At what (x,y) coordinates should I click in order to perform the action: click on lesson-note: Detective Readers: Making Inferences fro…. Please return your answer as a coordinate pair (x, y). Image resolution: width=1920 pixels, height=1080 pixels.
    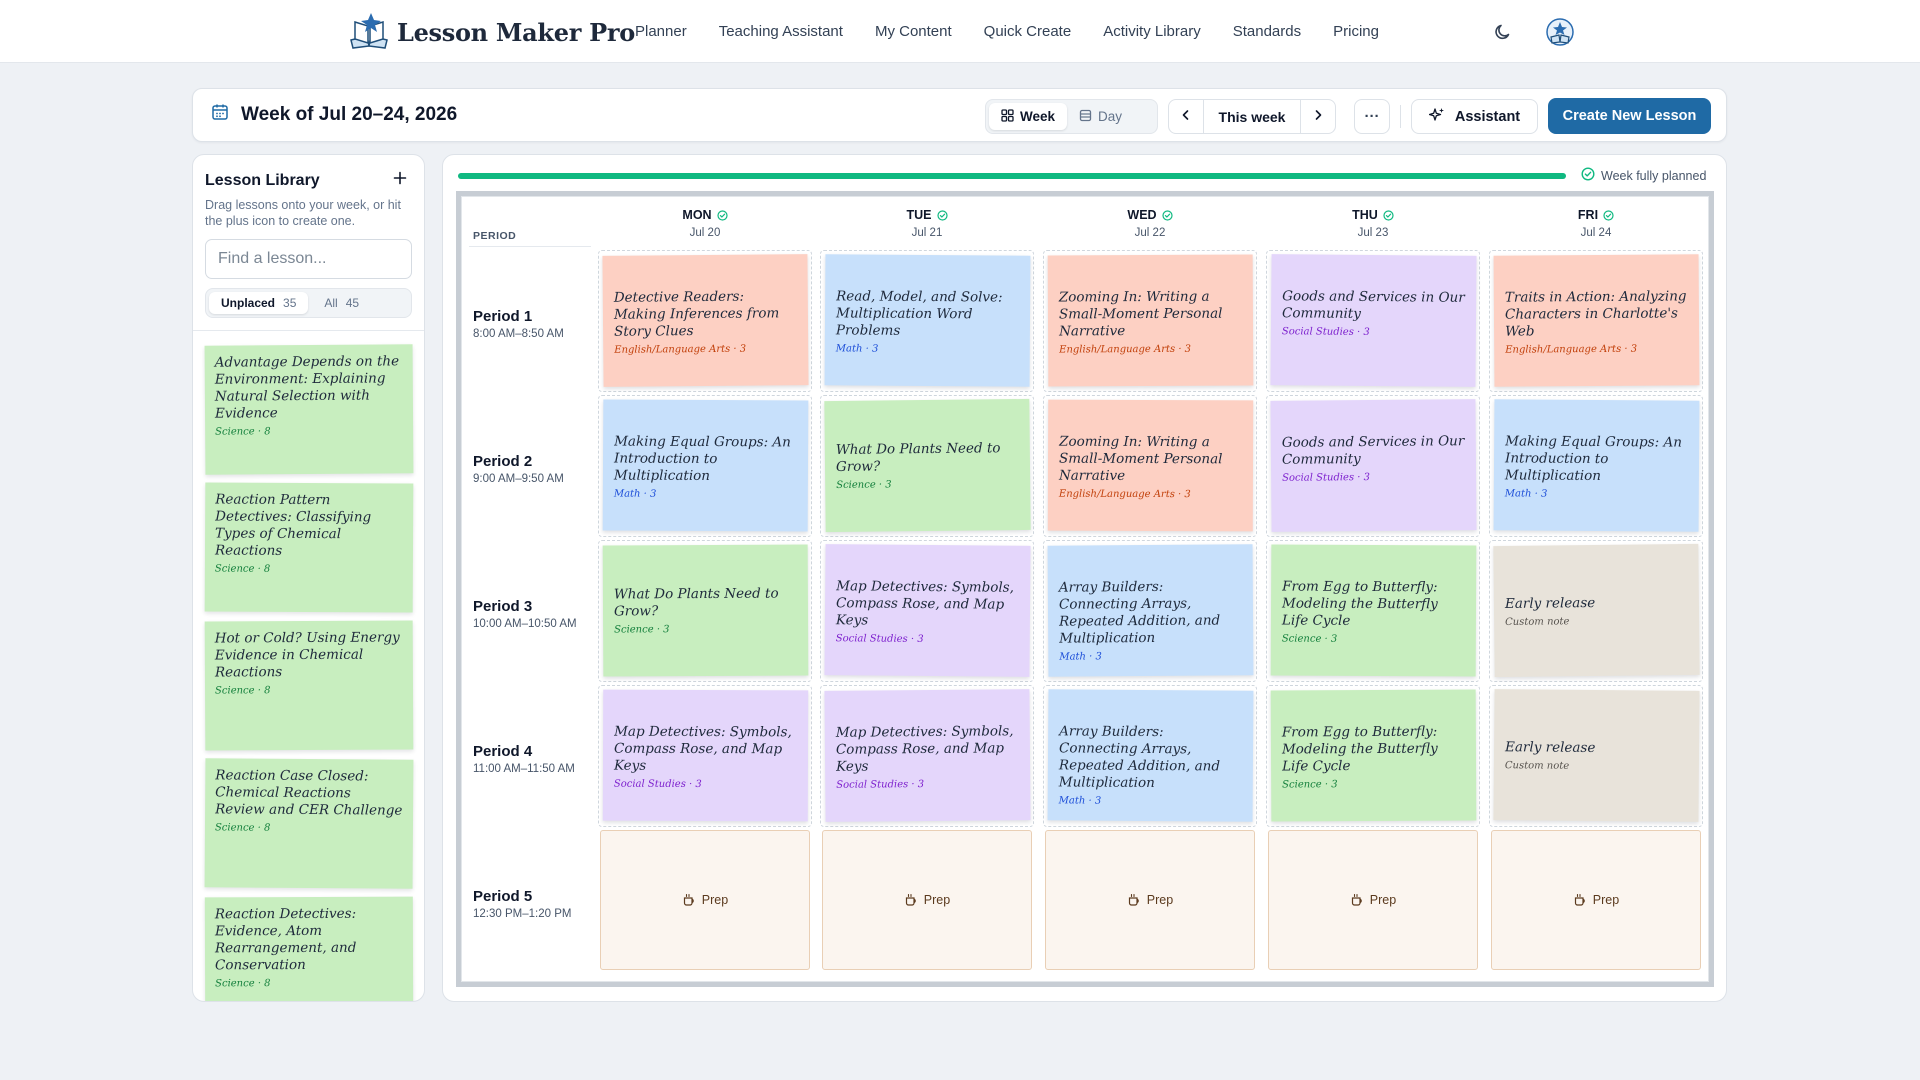
    Looking at the image, I should click on (705, 320).